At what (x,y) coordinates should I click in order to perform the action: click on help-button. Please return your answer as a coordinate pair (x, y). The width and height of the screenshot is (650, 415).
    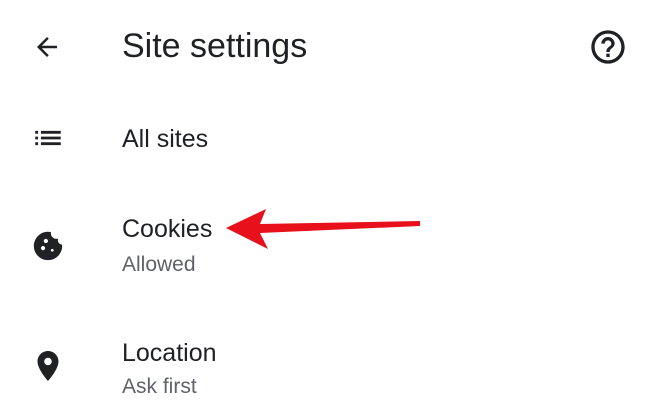
    Looking at the image, I should click on (608, 47).